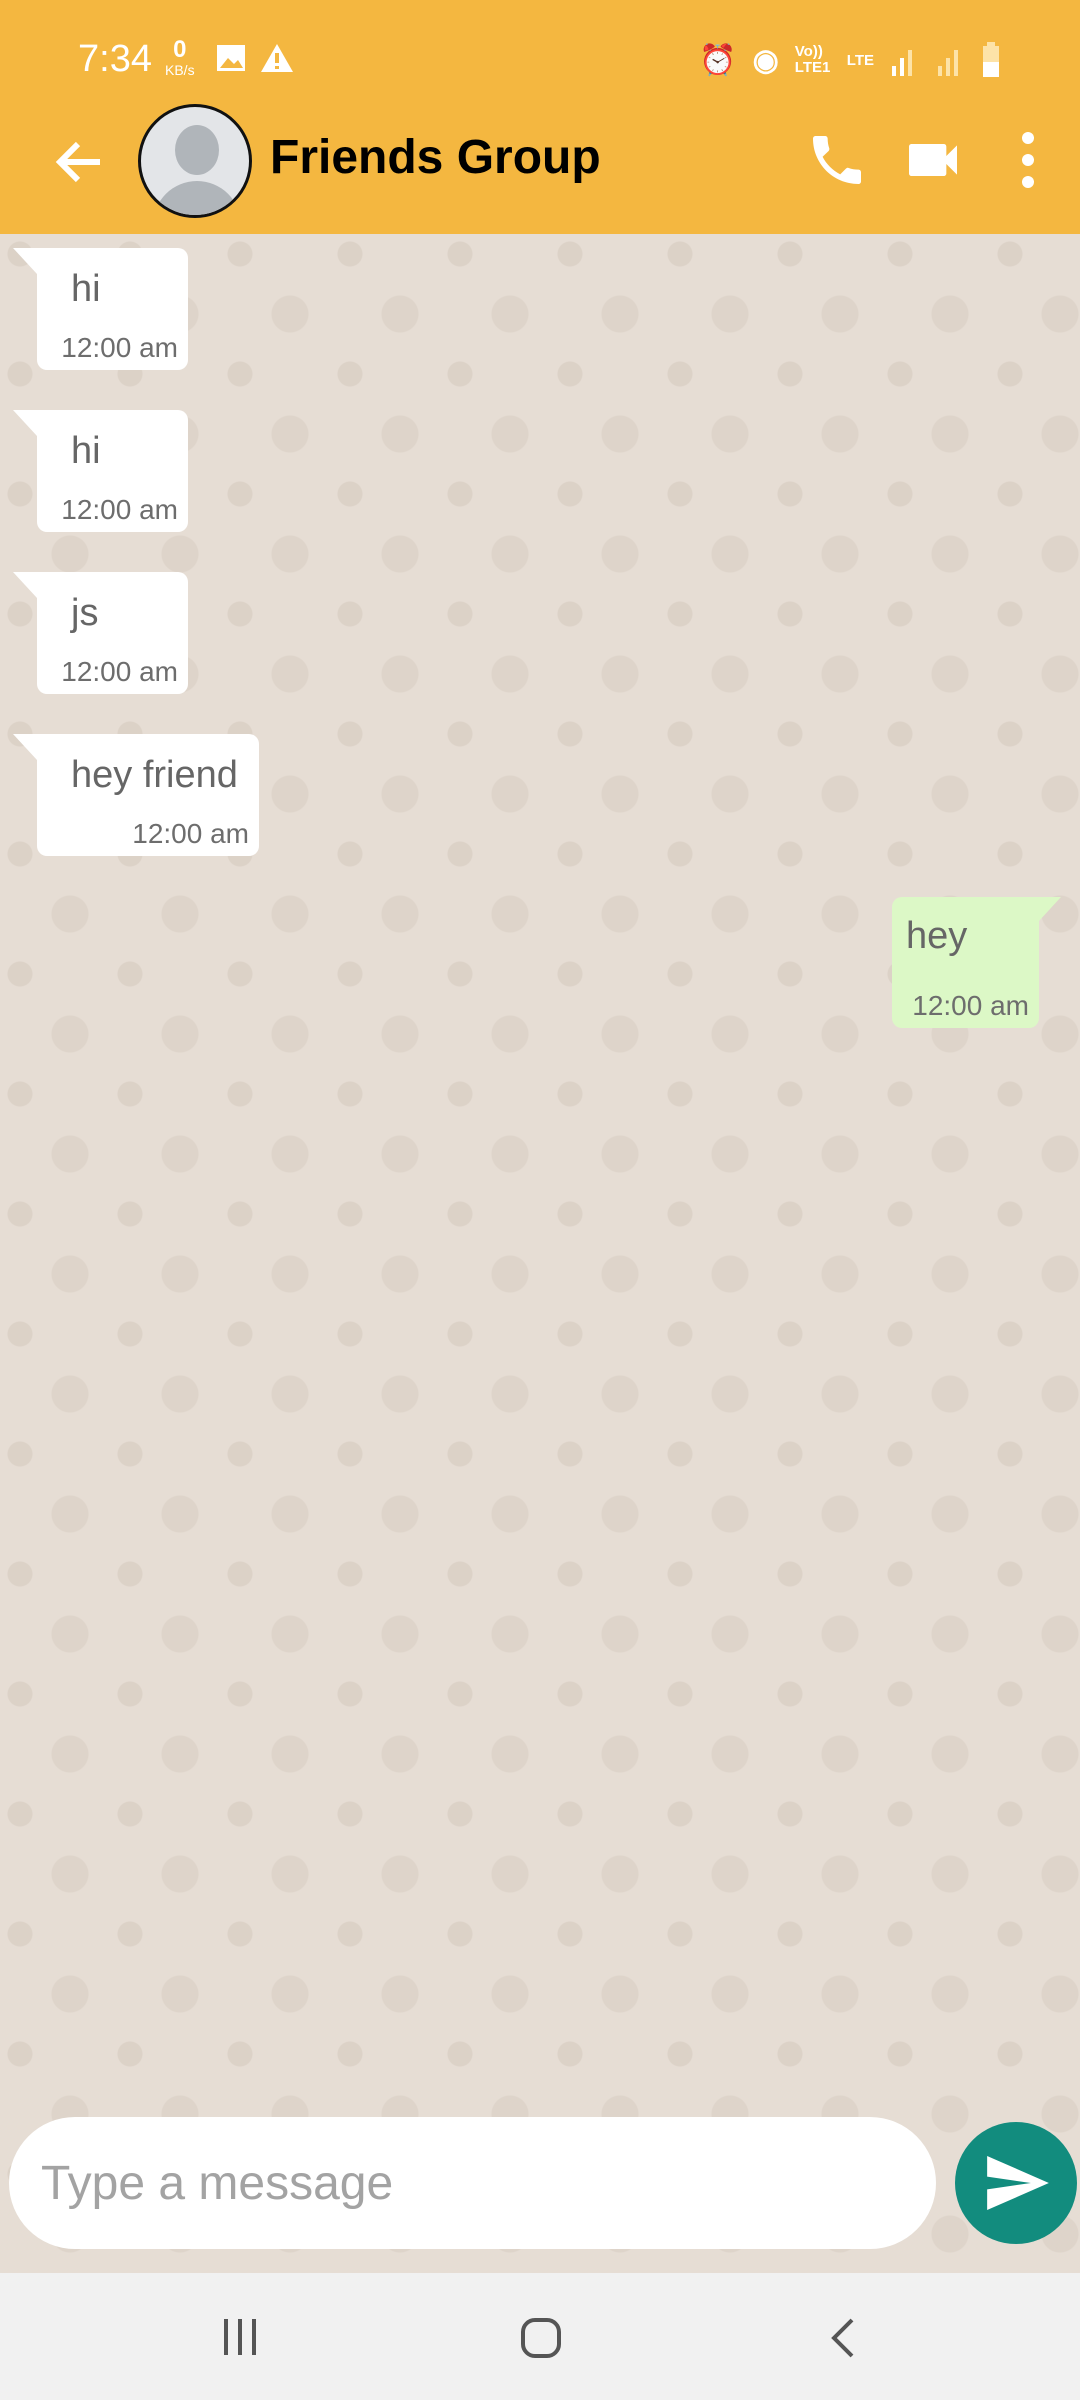  I want to click on more-options-icon, so click(1028, 160).